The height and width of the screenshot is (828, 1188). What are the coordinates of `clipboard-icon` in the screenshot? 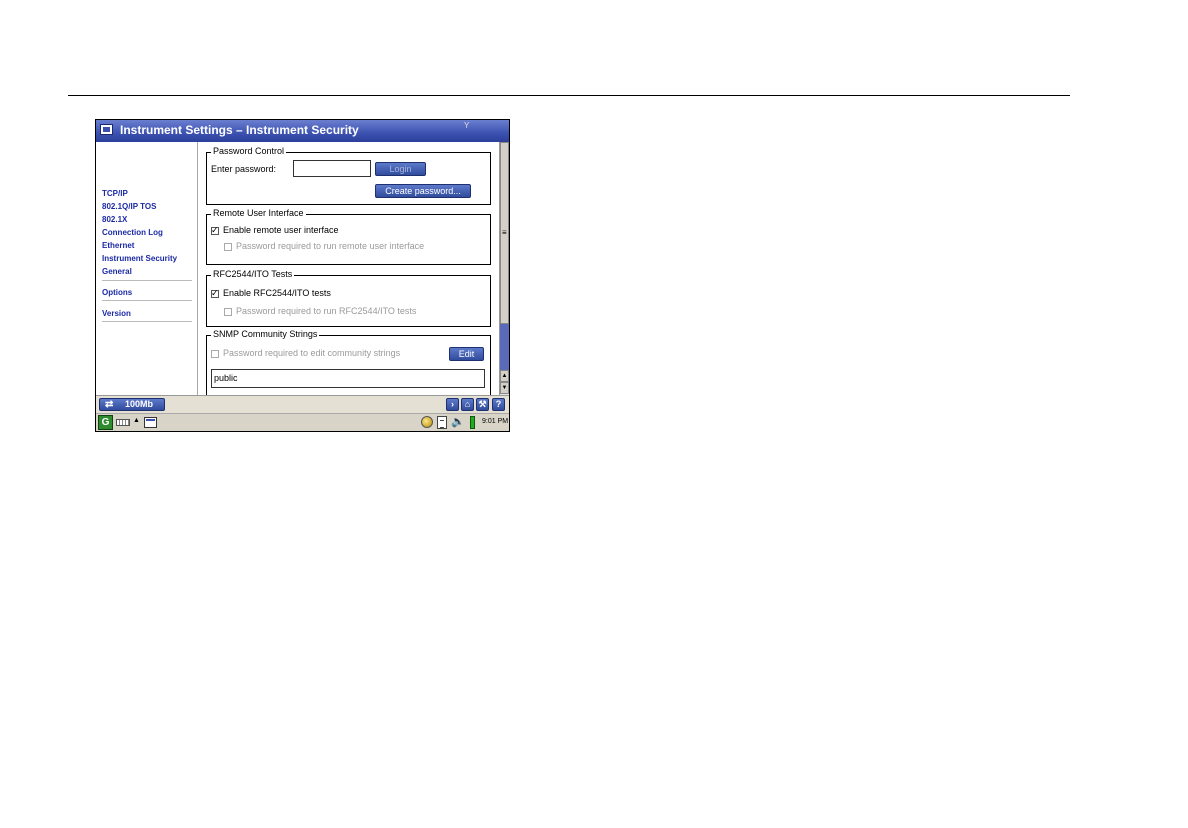 It's located at (442, 422).